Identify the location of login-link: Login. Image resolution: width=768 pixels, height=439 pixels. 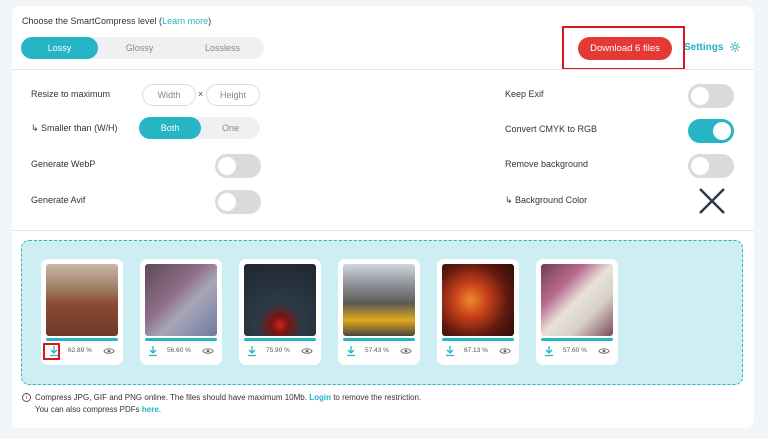
(320, 397).